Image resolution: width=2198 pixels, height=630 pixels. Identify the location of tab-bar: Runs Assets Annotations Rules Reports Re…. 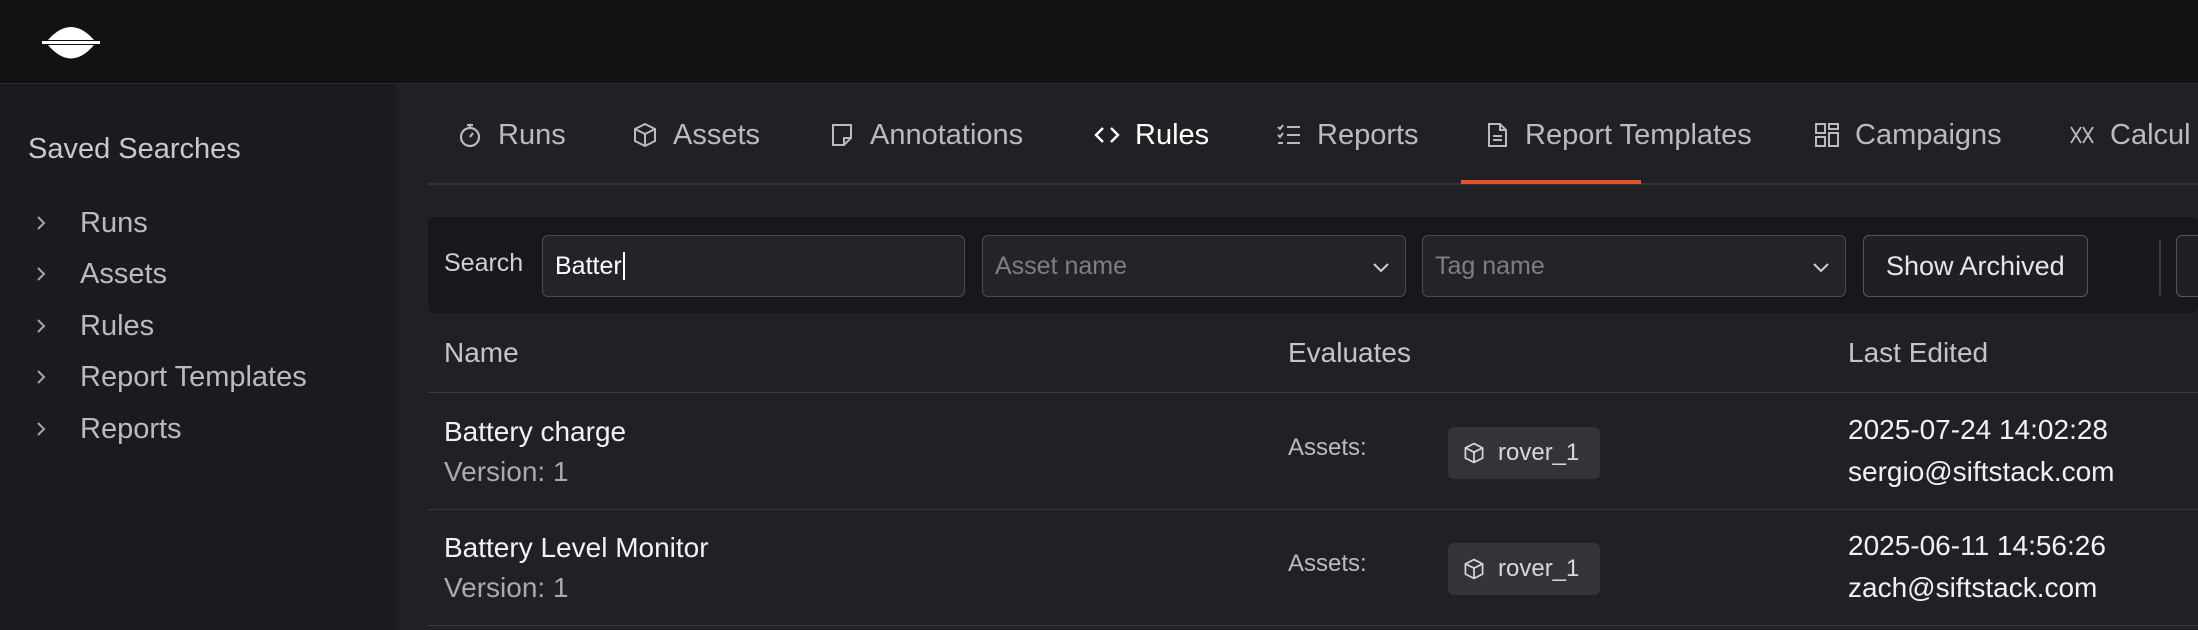
(1313, 135).